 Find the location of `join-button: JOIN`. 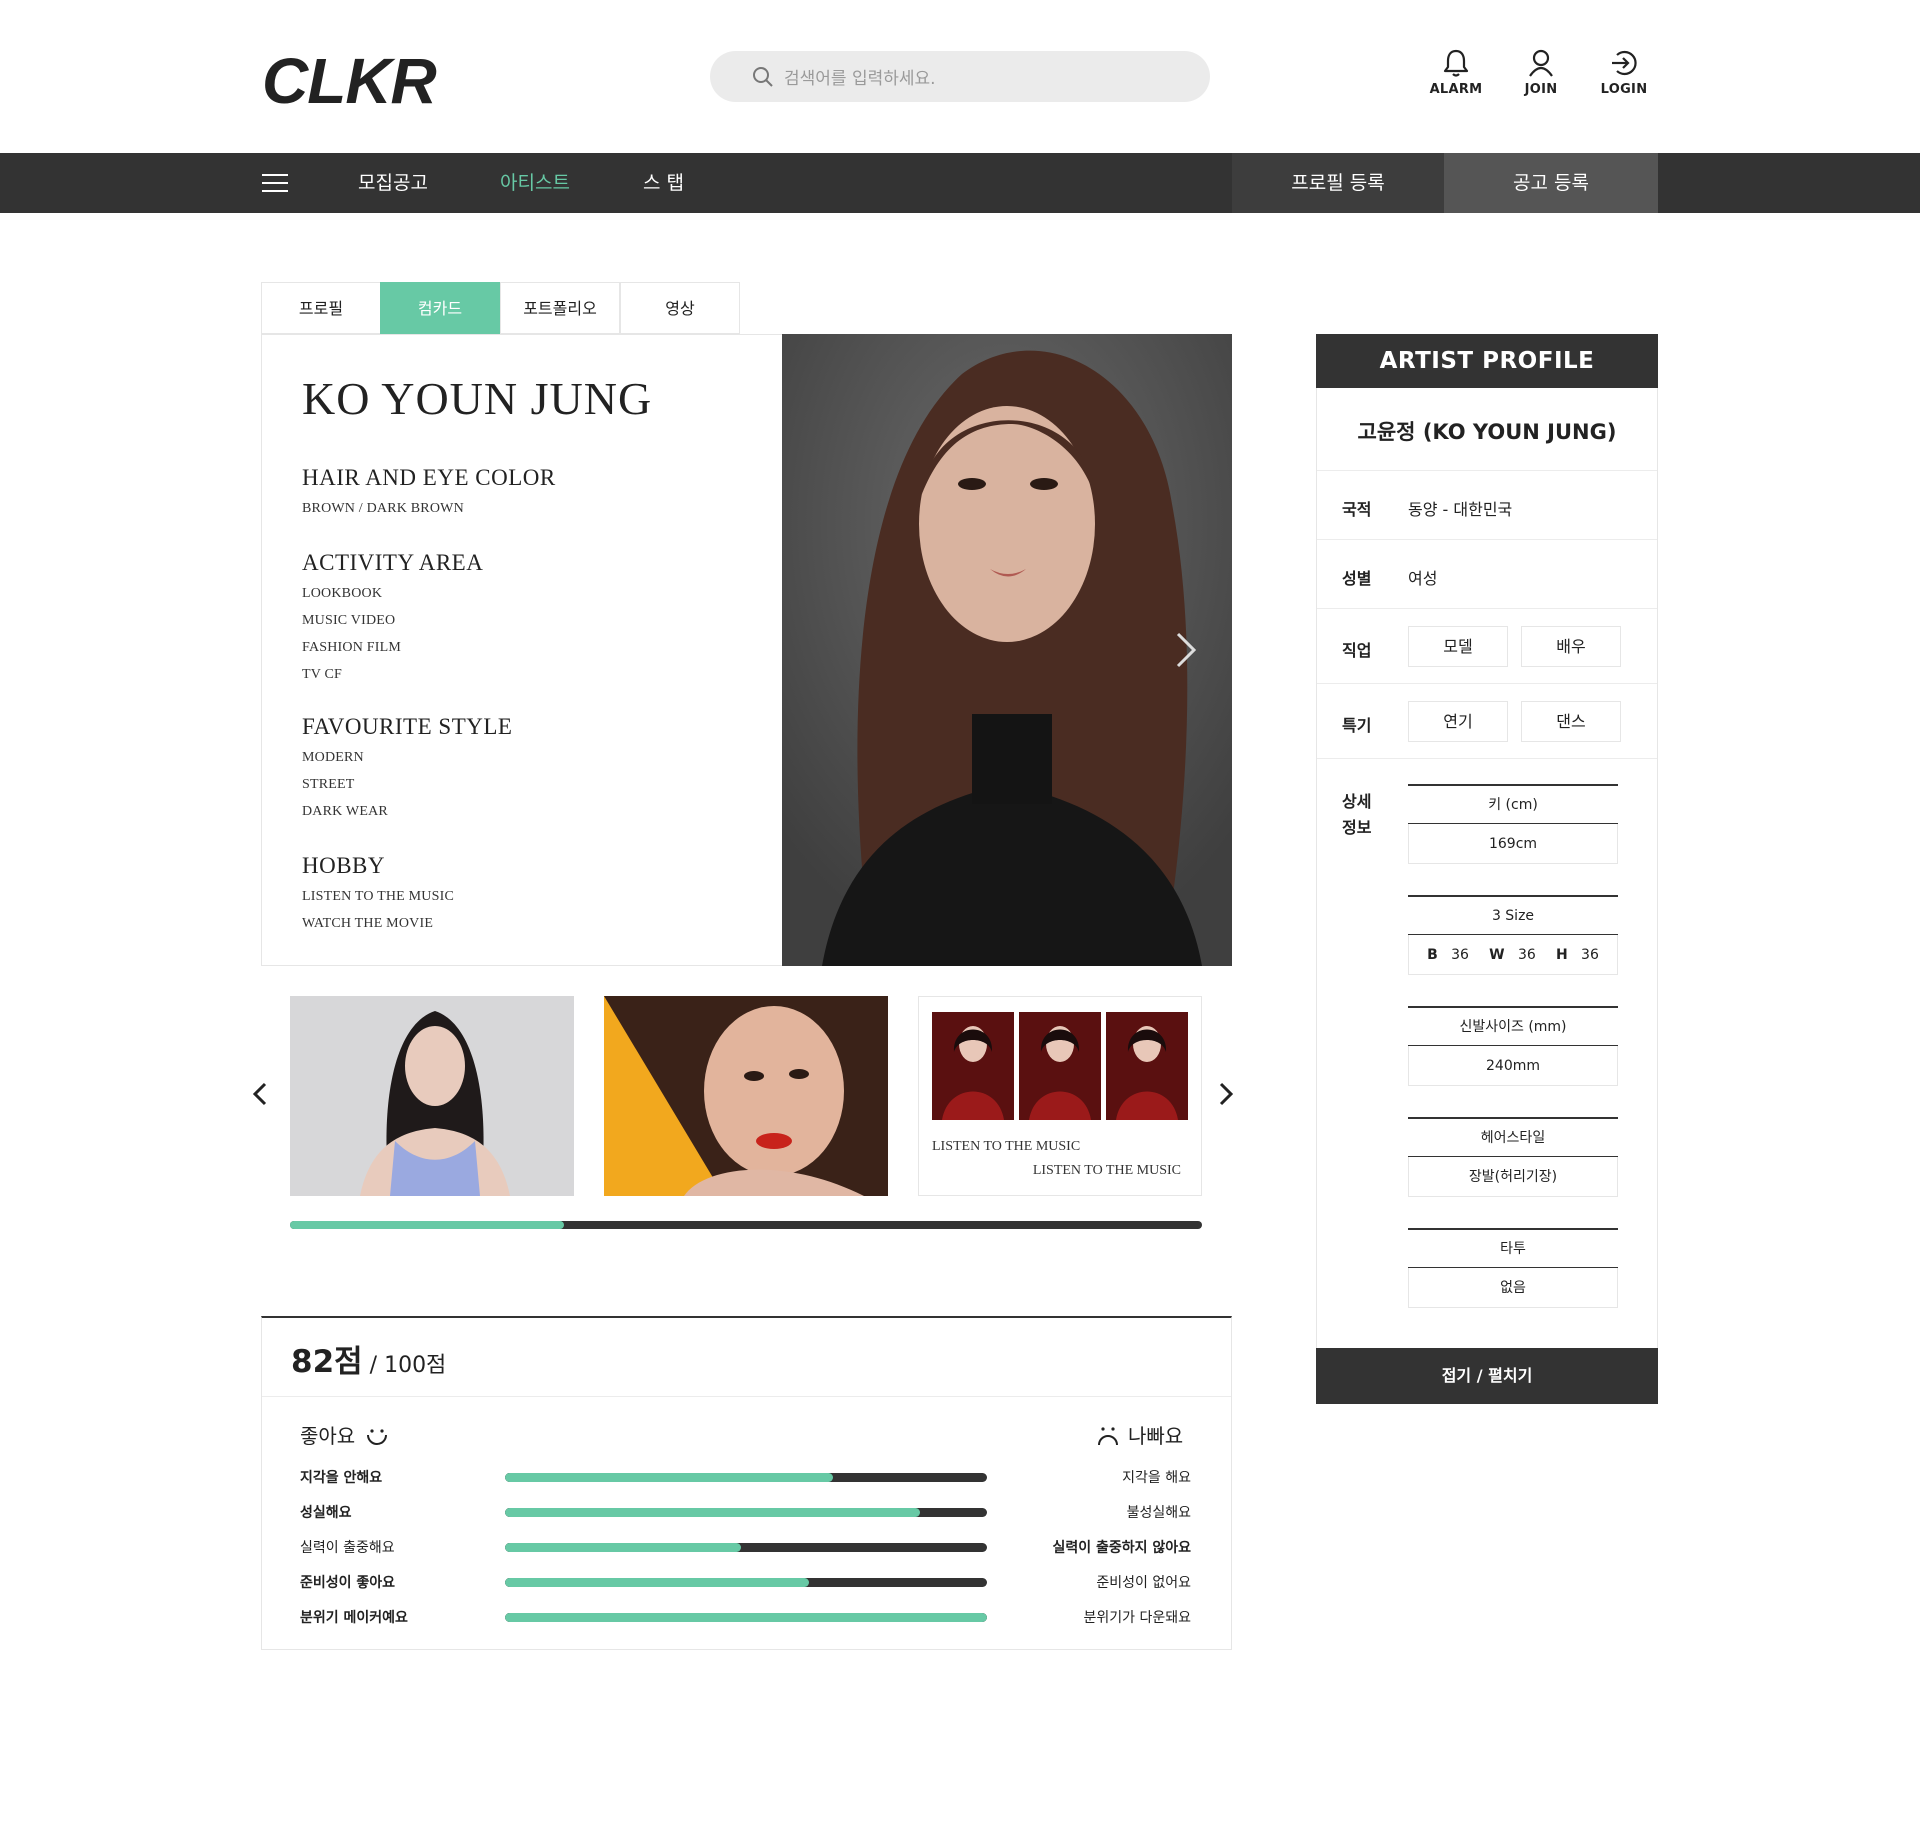

join-button: JOIN is located at coordinates (1541, 72).